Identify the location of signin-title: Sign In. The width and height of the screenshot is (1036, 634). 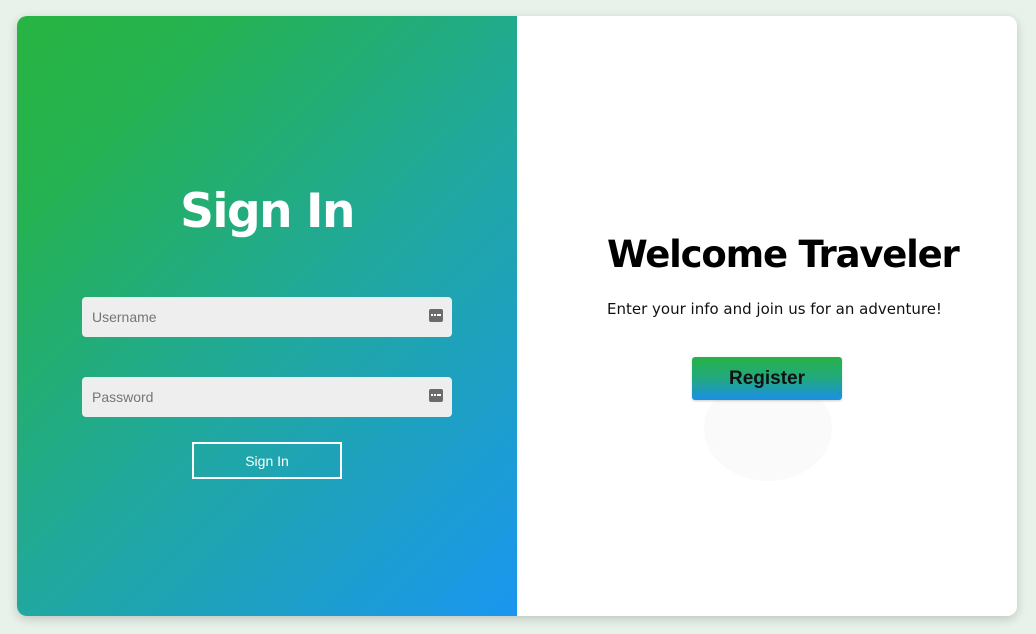
(267, 211).